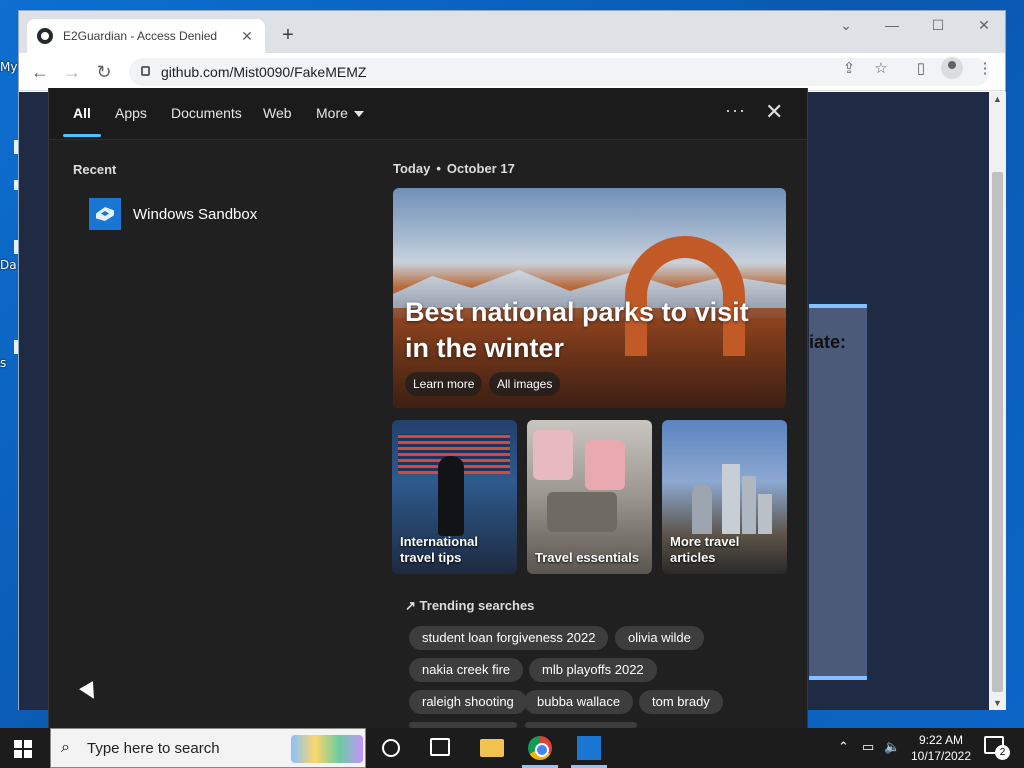  What do you see at coordinates (1002, 752) in the screenshot?
I see `notification-count-badge: 2` at bounding box center [1002, 752].